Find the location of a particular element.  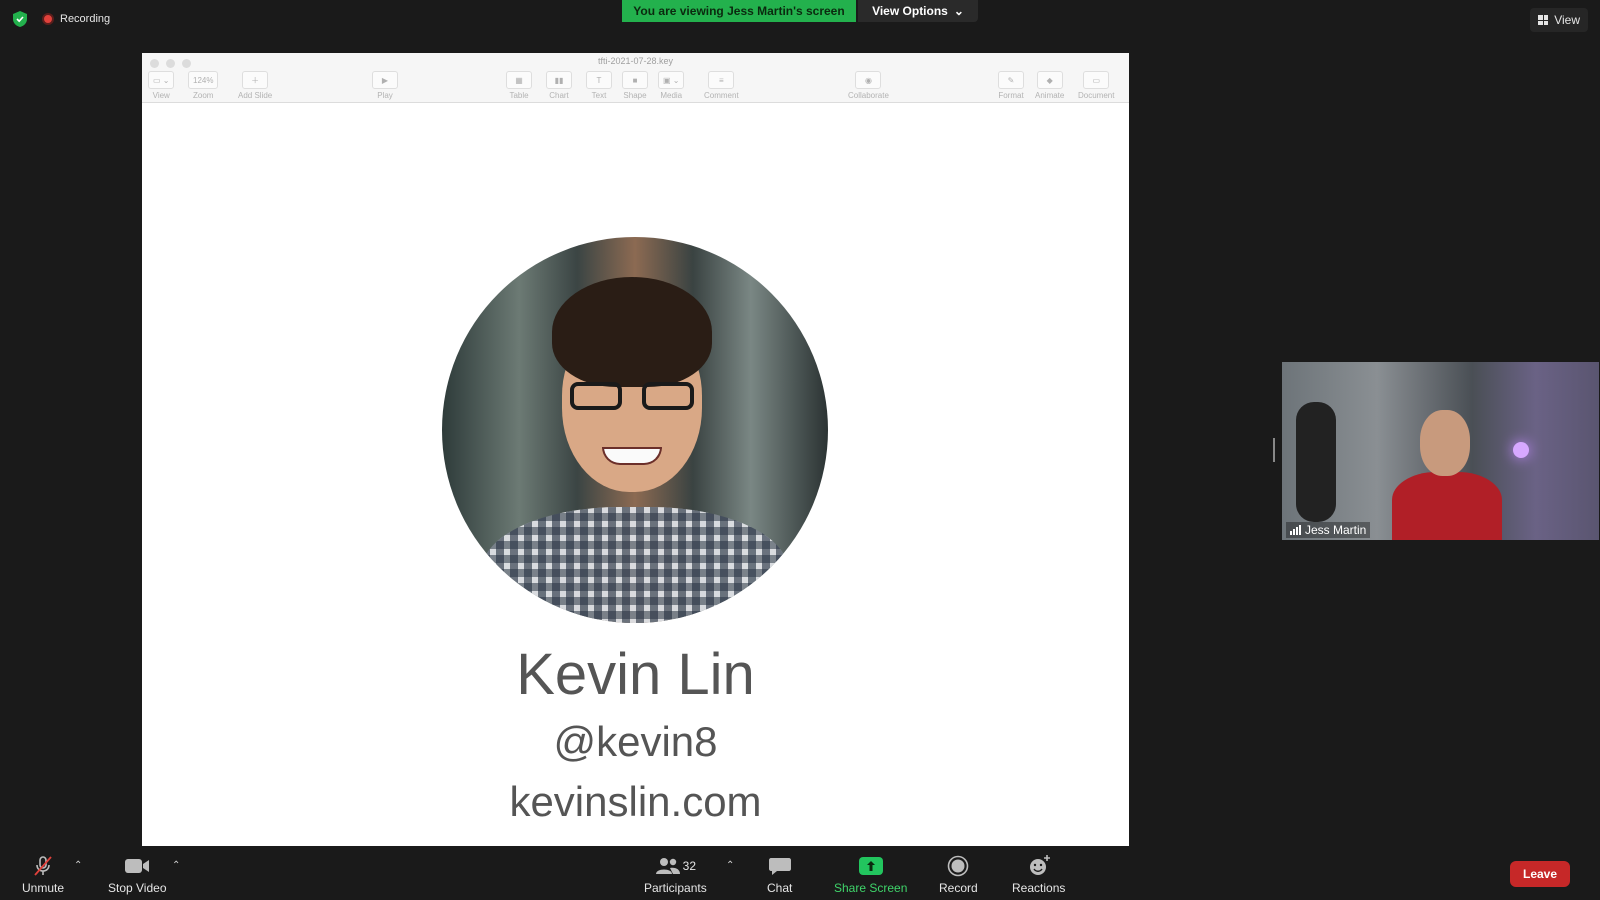

collaborate-icon: ◉ is located at coordinates (868, 80).